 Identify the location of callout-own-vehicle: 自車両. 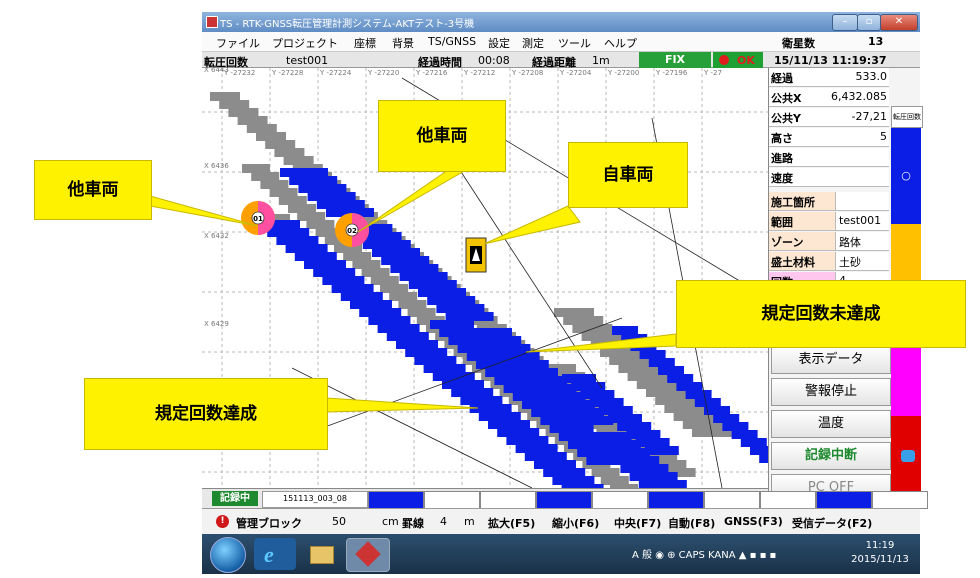
(628, 175).